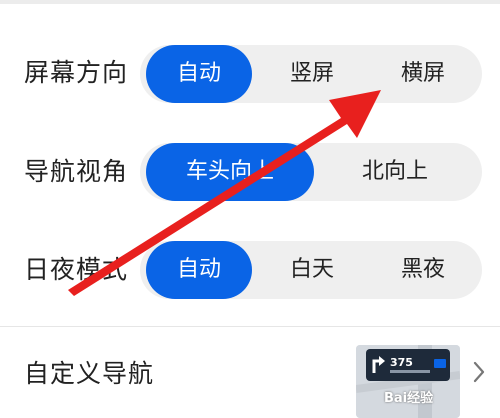 The image size is (500, 418). I want to click on screen-orientation-option-portrait: 竖屏, so click(312, 74).